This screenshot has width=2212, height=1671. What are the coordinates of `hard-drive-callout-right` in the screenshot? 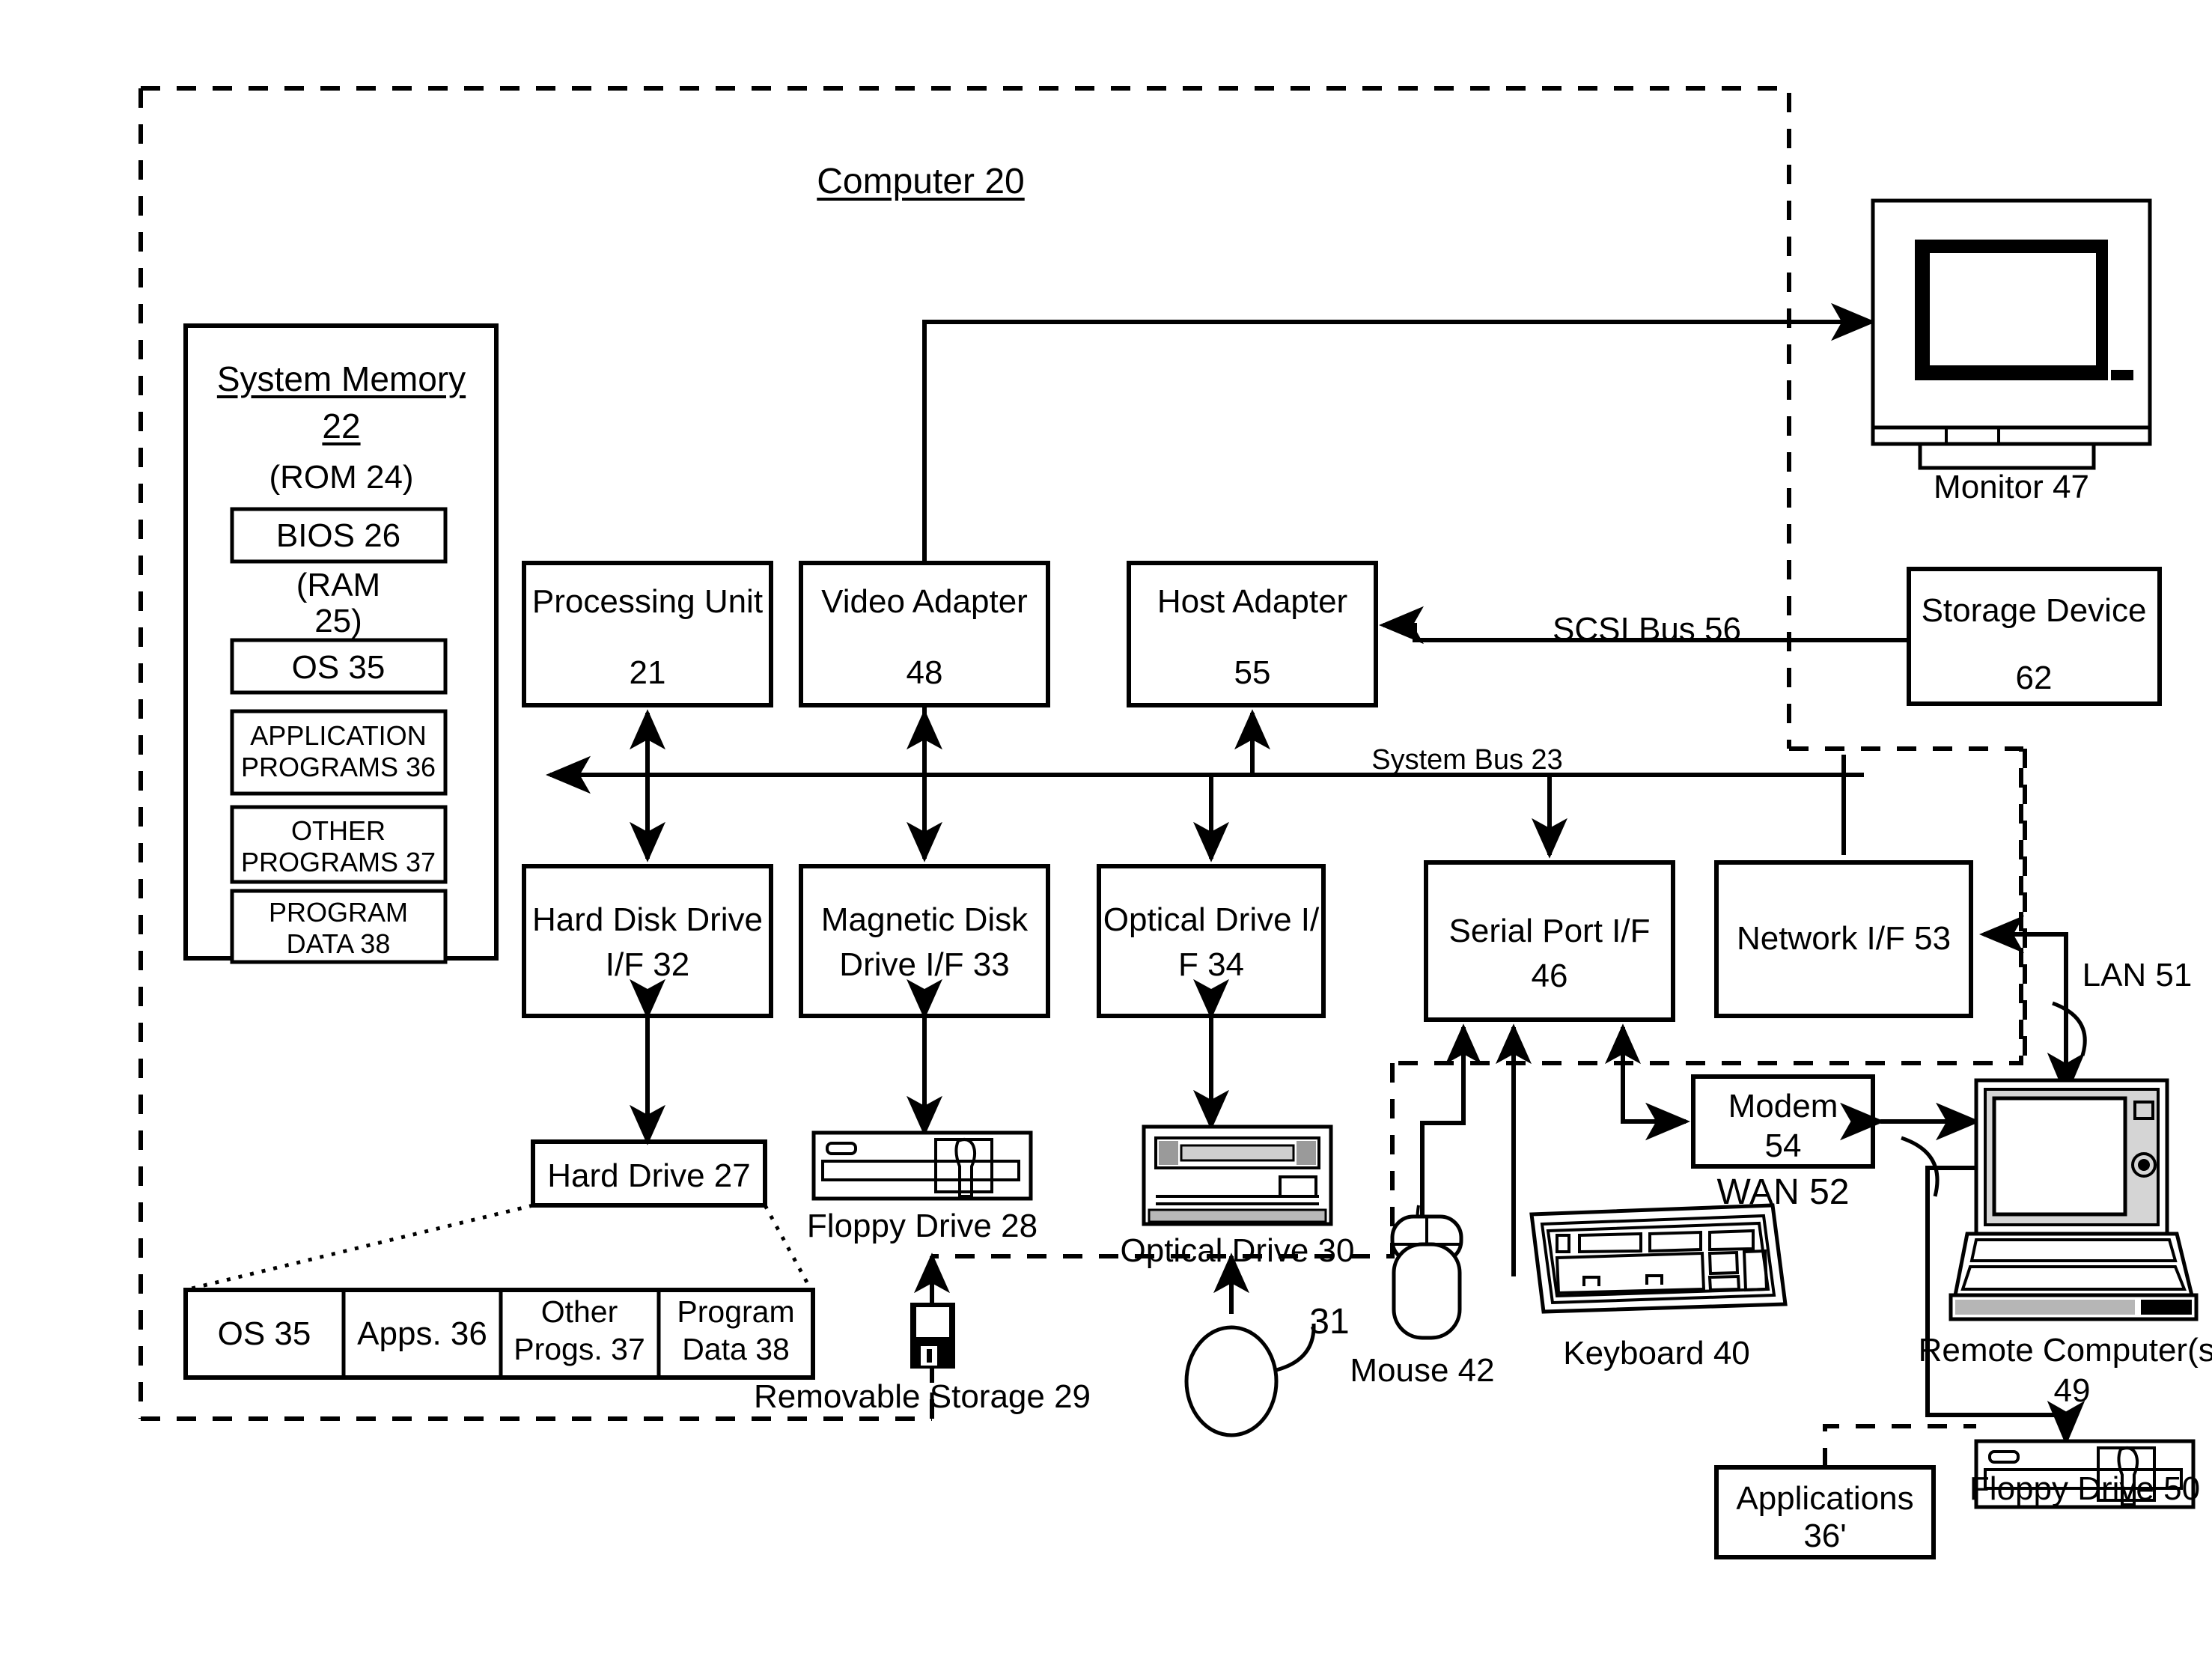 It's located at (788, 1247).